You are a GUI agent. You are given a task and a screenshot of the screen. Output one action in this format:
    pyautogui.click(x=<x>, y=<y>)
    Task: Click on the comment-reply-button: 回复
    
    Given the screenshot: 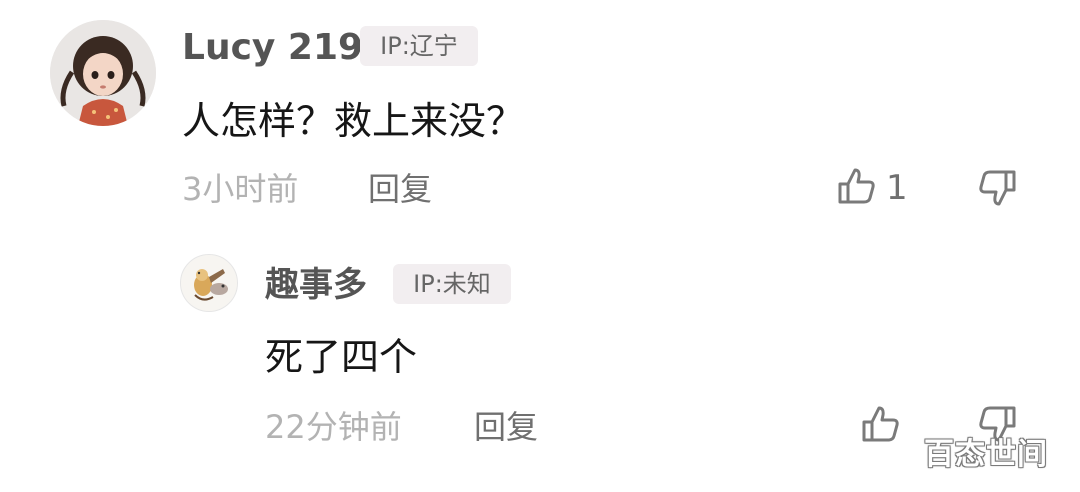 What is the action you would take?
    pyautogui.click(x=400, y=189)
    